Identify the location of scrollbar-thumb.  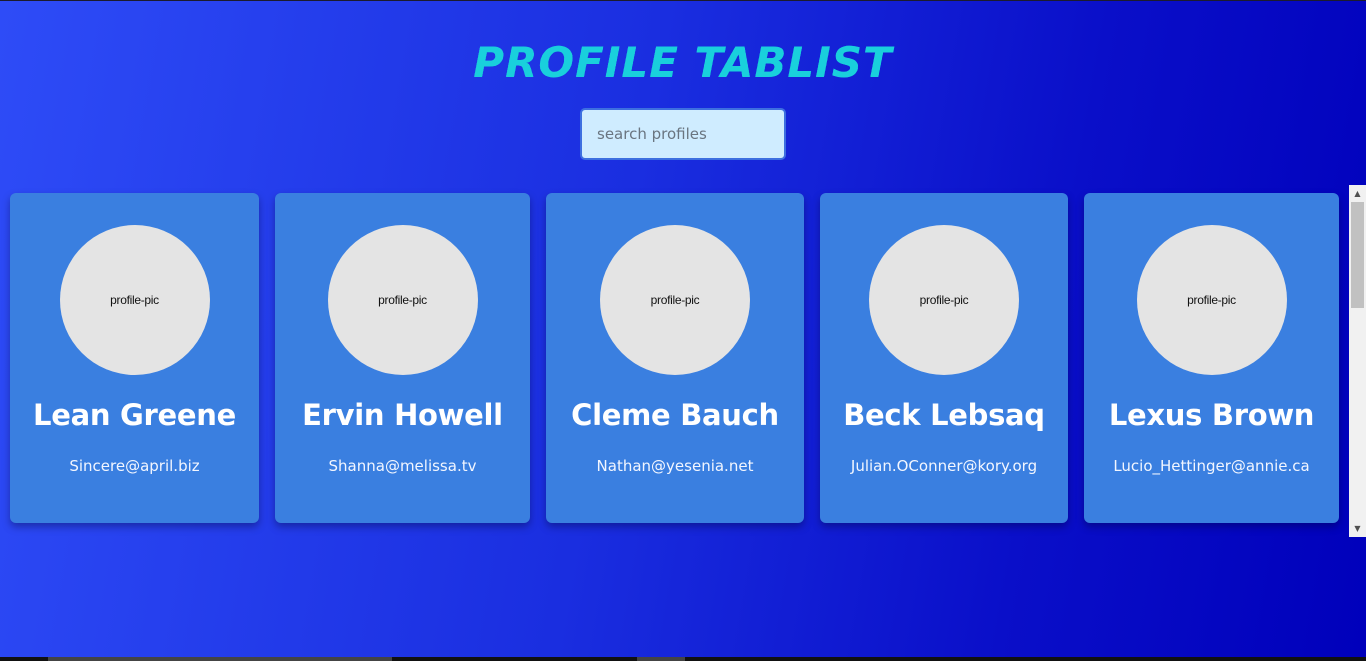
(1357, 255).